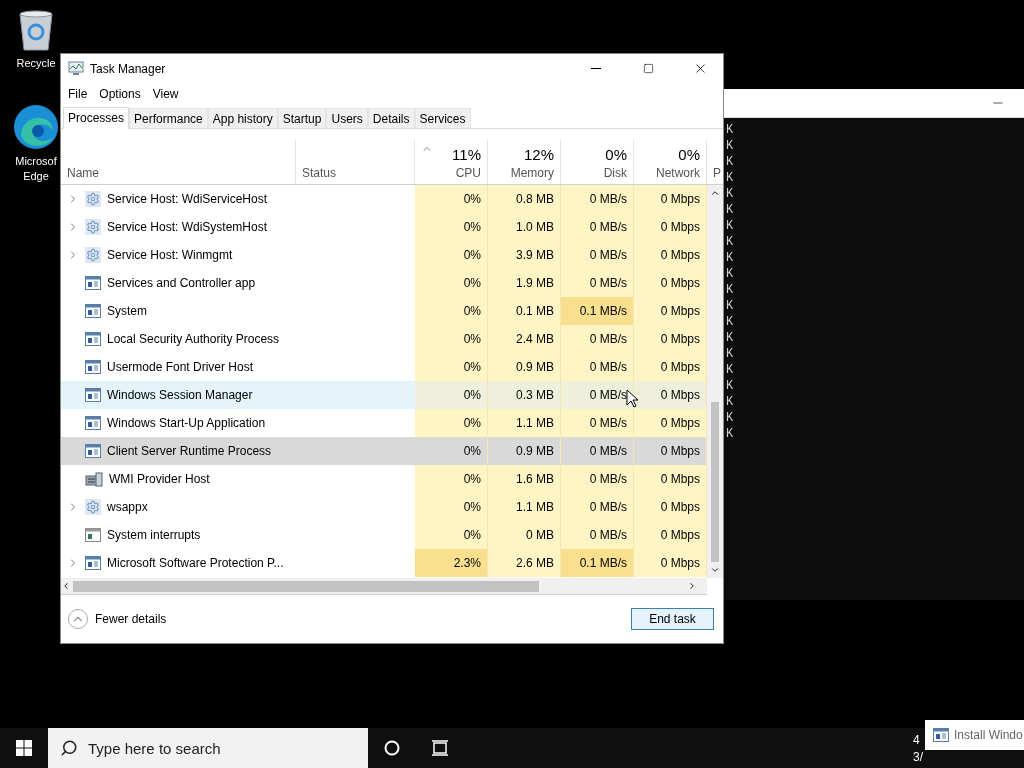 This screenshot has height=768, width=1024. What do you see at coordinates (524, 311) in the screenshot?
I see `table-cell: 0.1 MB` at bounding box center [524, 311].